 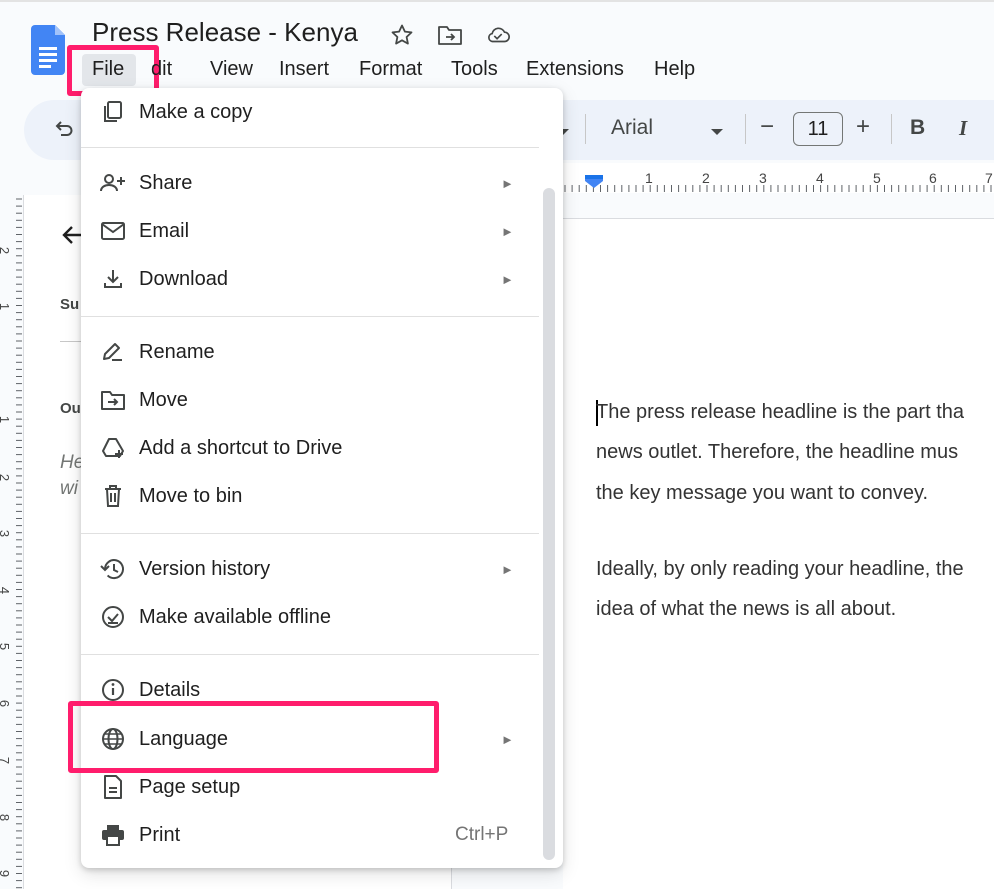 I want to click on paragraph-line: news outlet. Therefore, the headline mus, so click(x=777, y=452).